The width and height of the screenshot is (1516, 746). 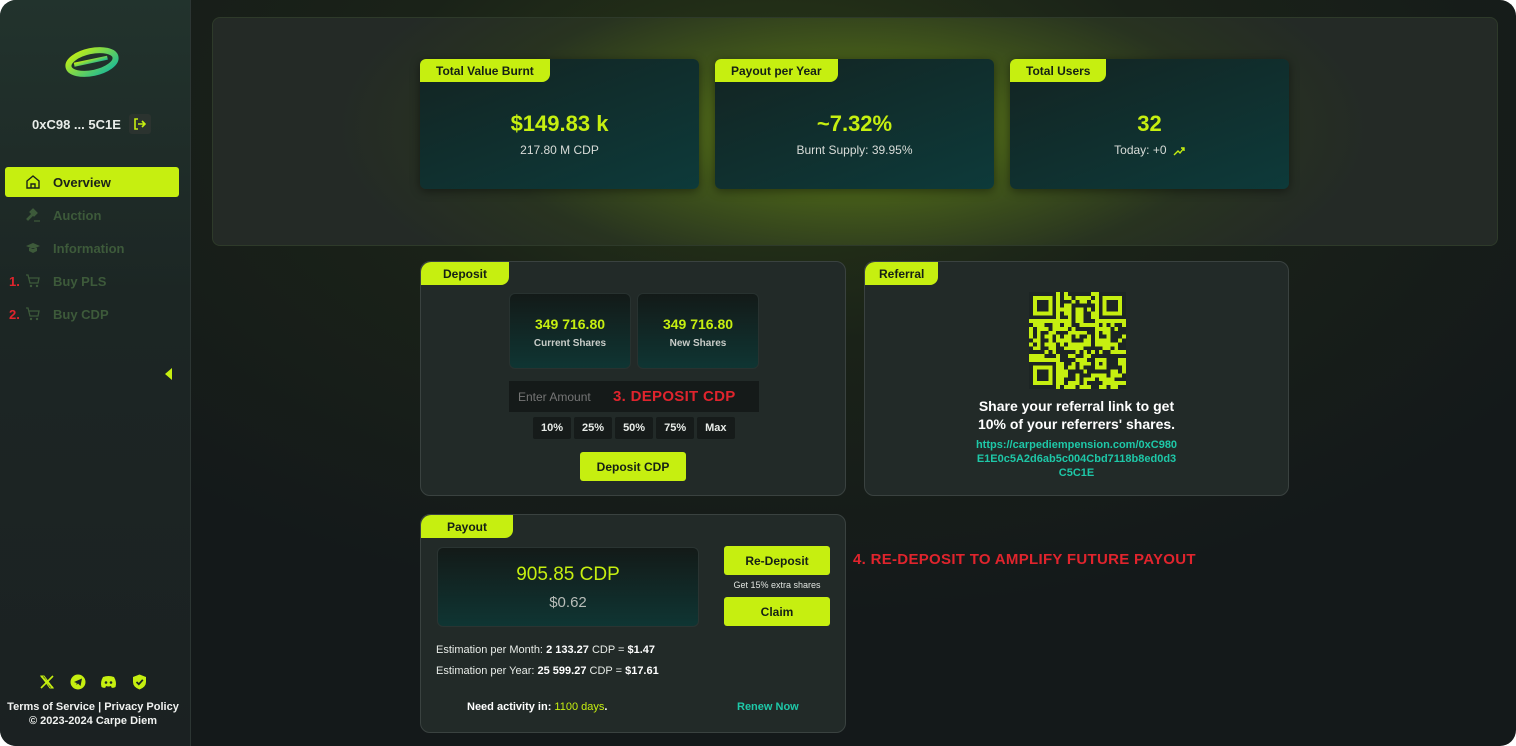 What do you see at coordinates (1140, 150) in the screenshot?
I see `today-users: Today: +0` at bounding box center [1140, 150].